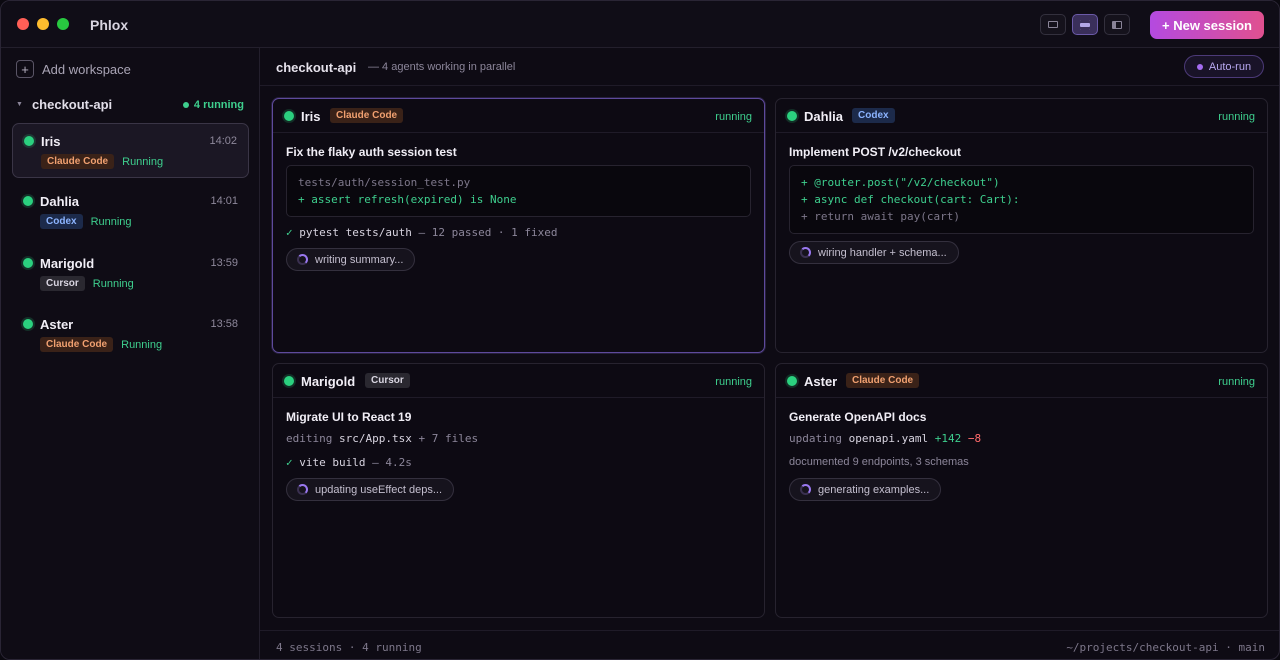  Describe the element at coordinates (888, 438) in the screenshot. I see `edited-file: openapi.yaml` at that location.